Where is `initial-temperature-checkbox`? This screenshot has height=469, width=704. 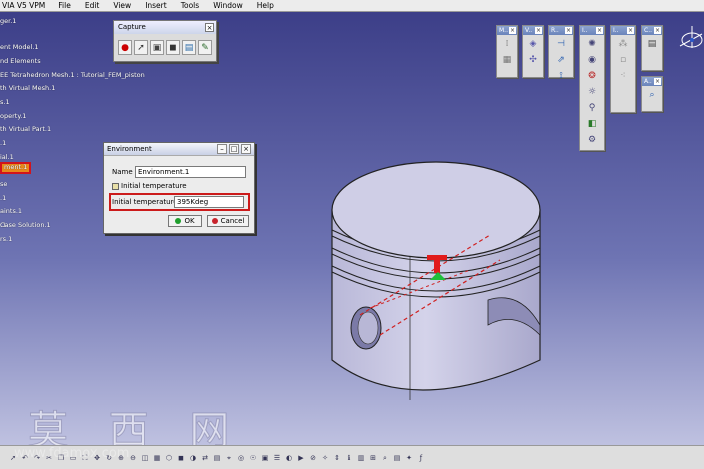
initial-temperature-checkbox is located at coordinates (115, 186).